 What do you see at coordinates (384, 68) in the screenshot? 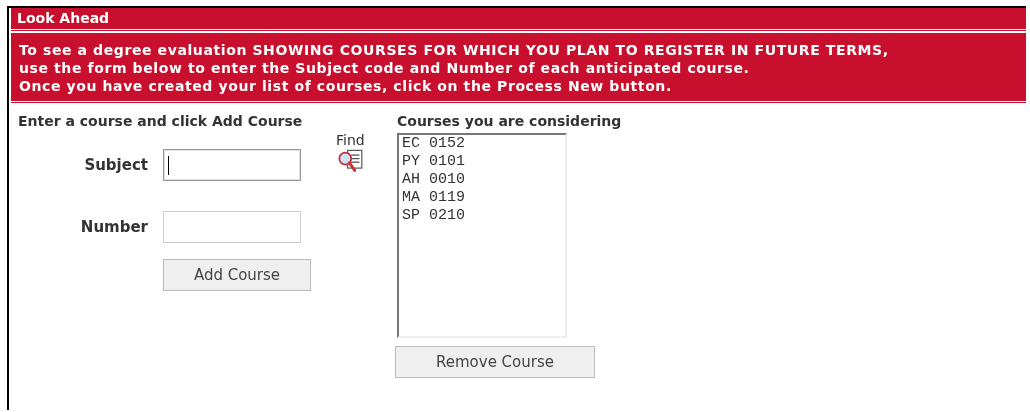
I see `instruction-text: use the form below to enter the Subject code and Number of each anticipated course.` at bounding box center [384, 68].